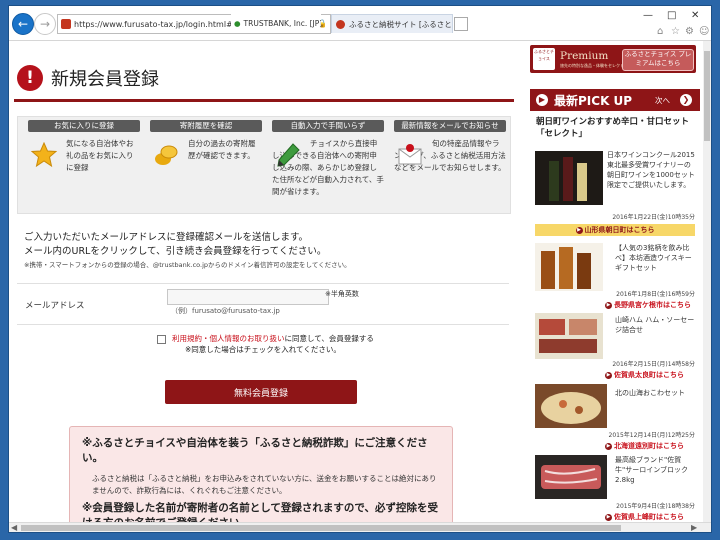 This screenshot has width=720, height=540. I want to click on premium-sub: 旅先の特別な逸品・体験をセレクト, so click(592, 65).